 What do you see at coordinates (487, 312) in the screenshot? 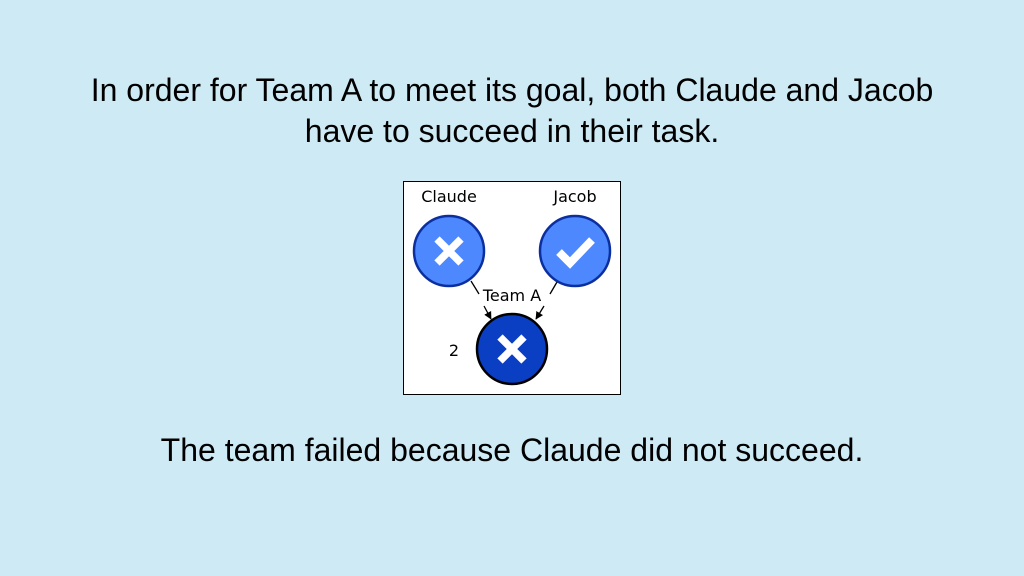
I see `edge-claude-arrow` at bounding box center [487, 312].